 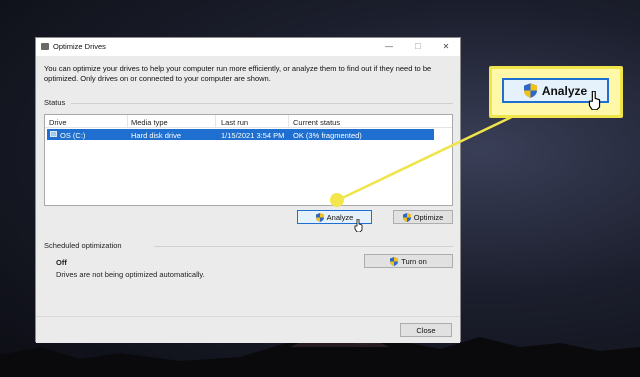 I want to click on close-button-label: Close, so click(x=426, y=330).